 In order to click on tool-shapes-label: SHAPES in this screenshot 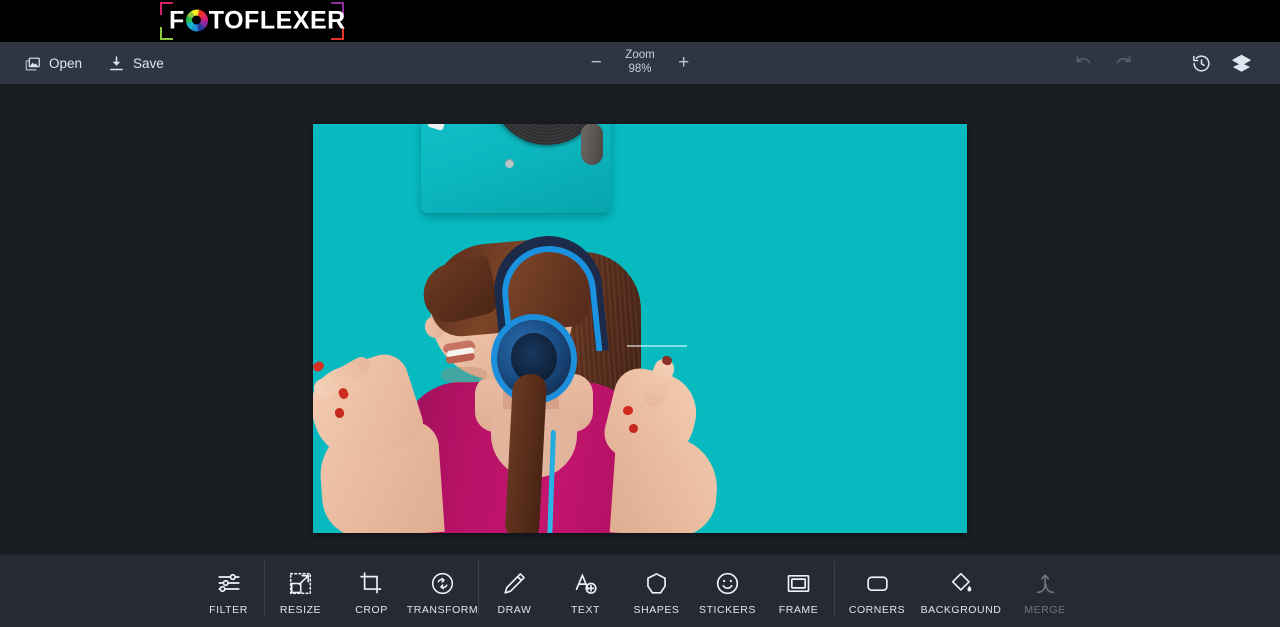, I will do `click(656, 610)`.